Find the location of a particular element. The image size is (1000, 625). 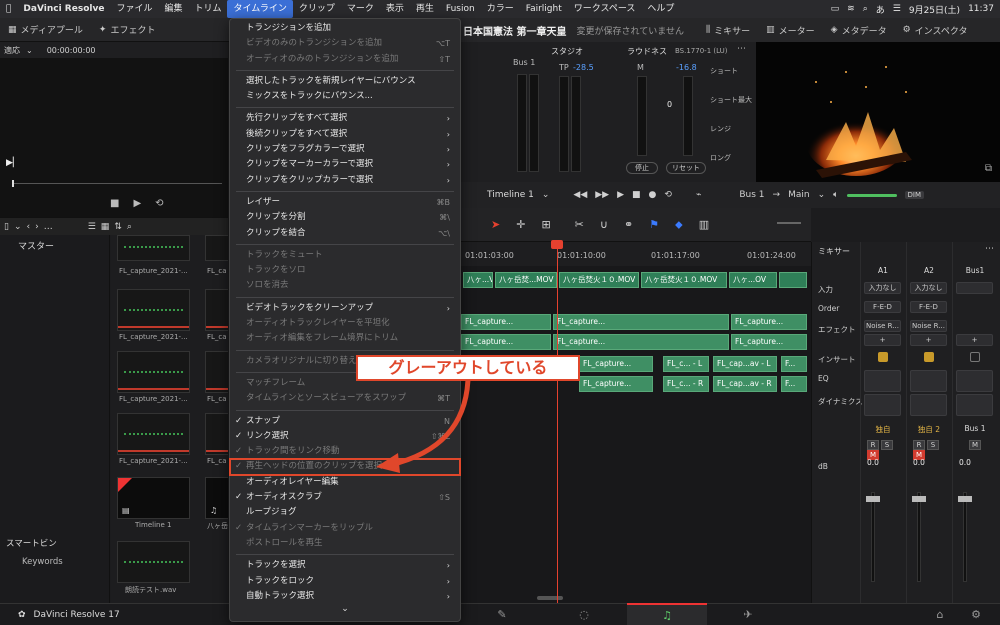

sort-icon: ⇅ is located at coordinates (118, 227).